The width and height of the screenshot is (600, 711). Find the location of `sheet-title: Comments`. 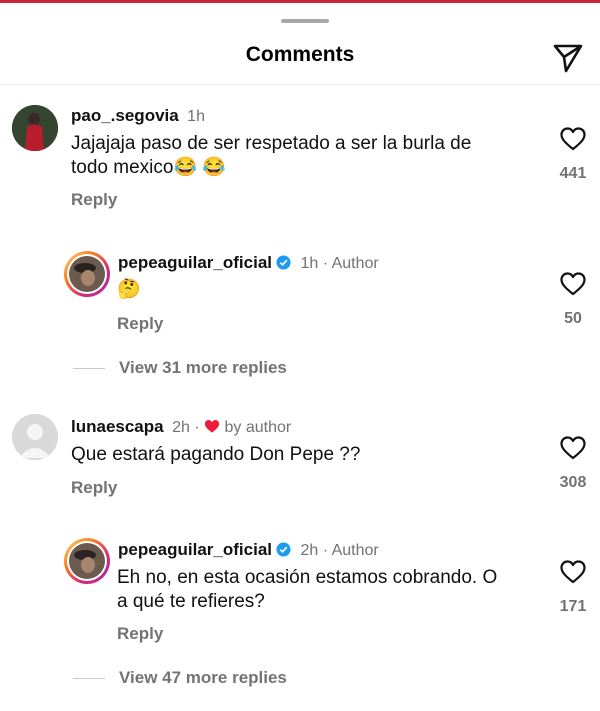

sheet-title: Comments is located at coordinates (300, 54).